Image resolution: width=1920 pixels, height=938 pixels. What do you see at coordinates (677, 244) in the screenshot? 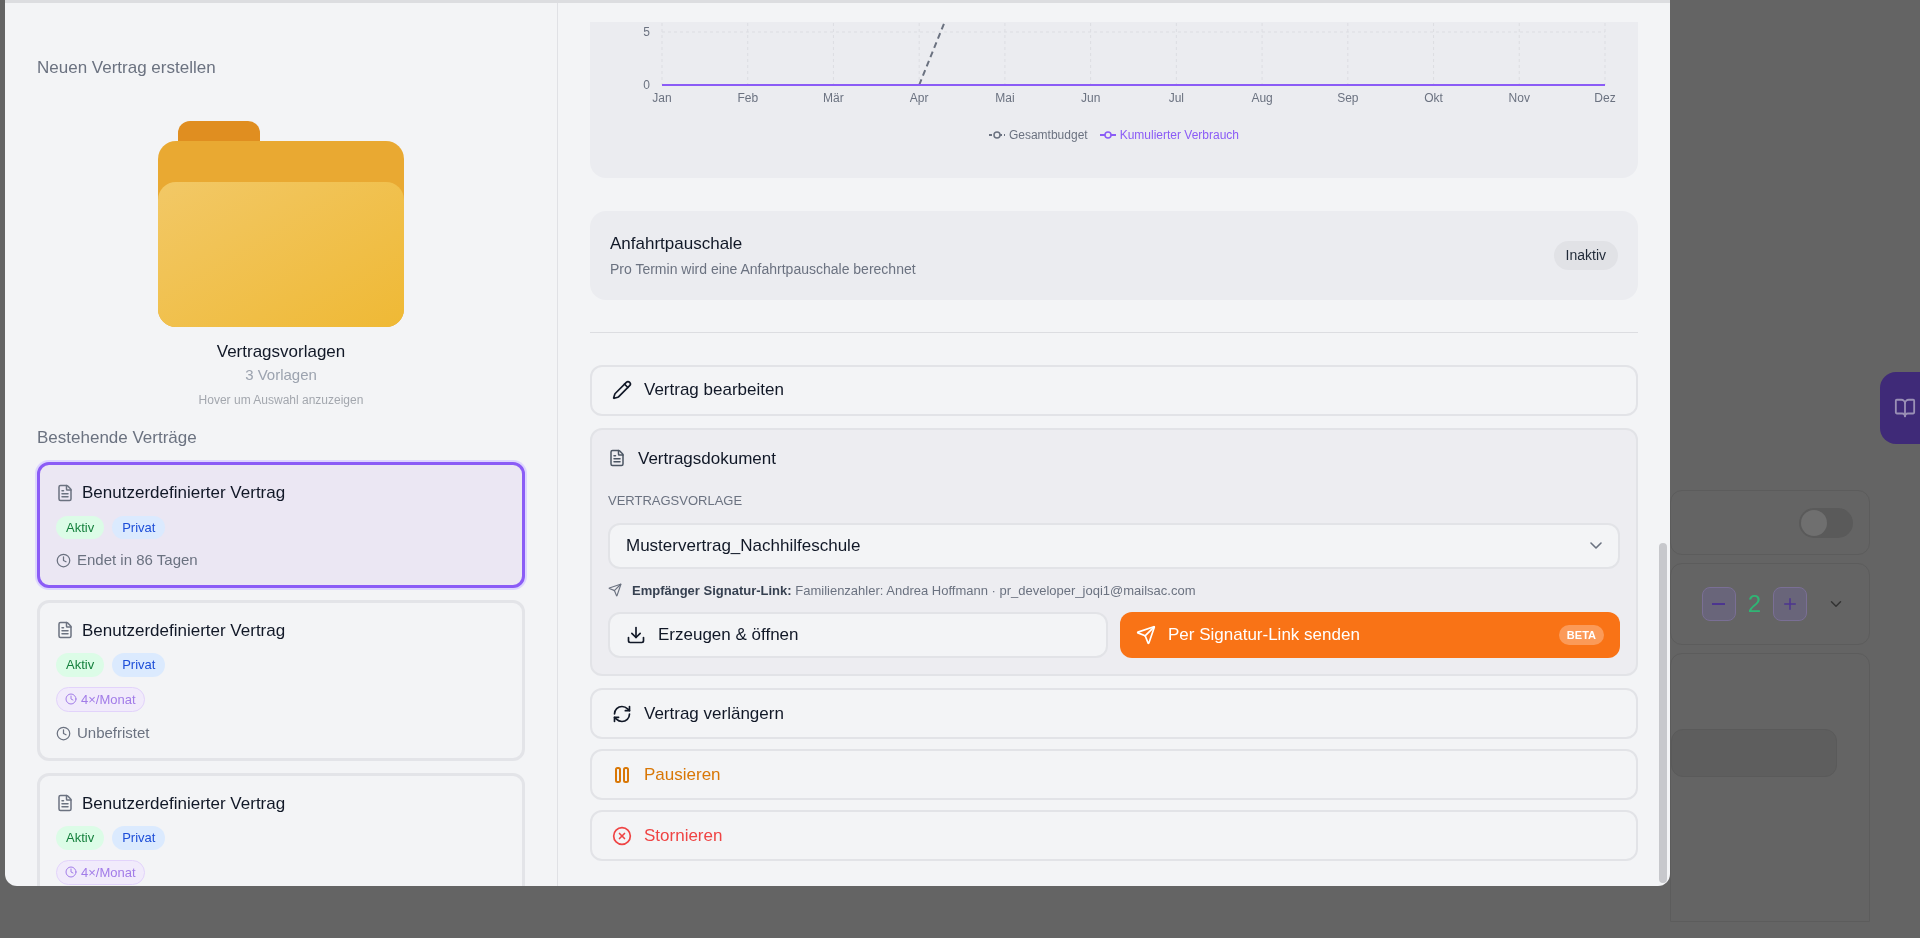
I see `panel-title: Anfahrtpauschale` at bounding box center [677, 244].